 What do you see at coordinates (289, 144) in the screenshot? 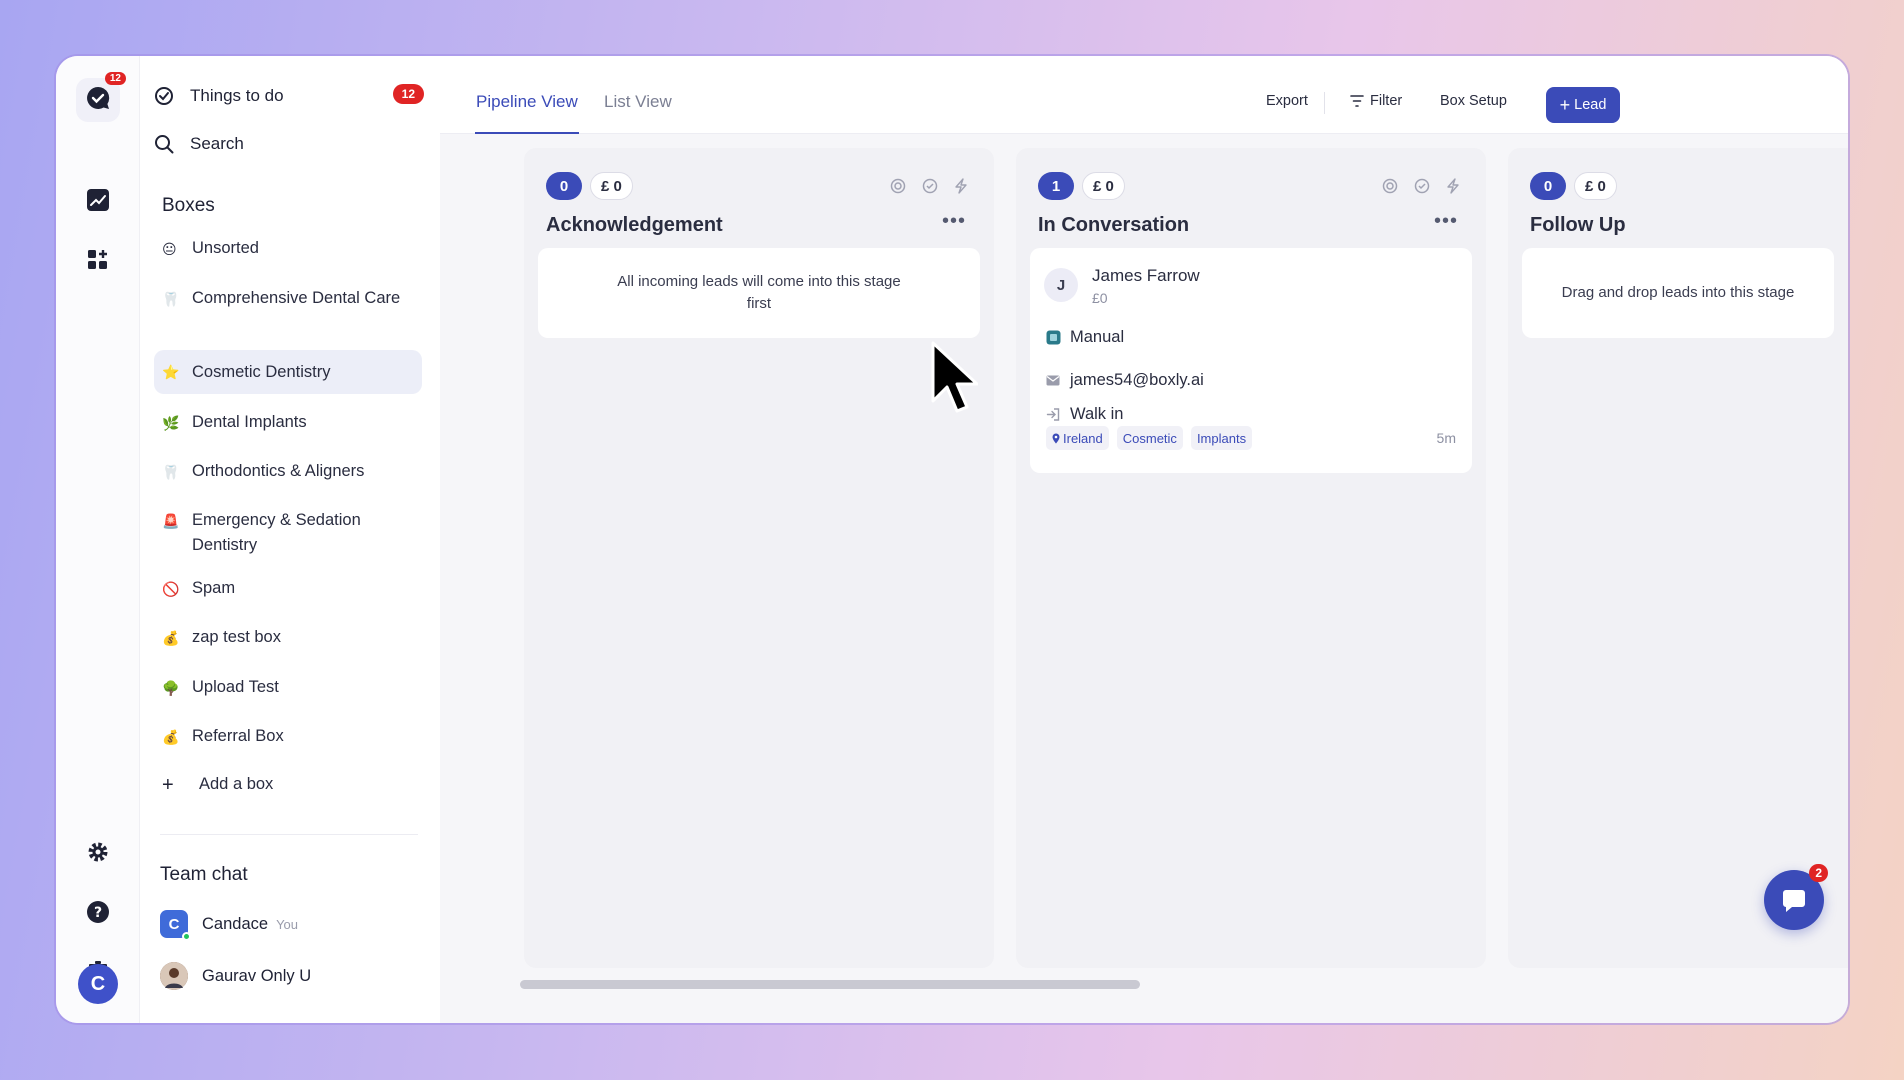
I see `search-item: Search` at bounding box center [289, 144].